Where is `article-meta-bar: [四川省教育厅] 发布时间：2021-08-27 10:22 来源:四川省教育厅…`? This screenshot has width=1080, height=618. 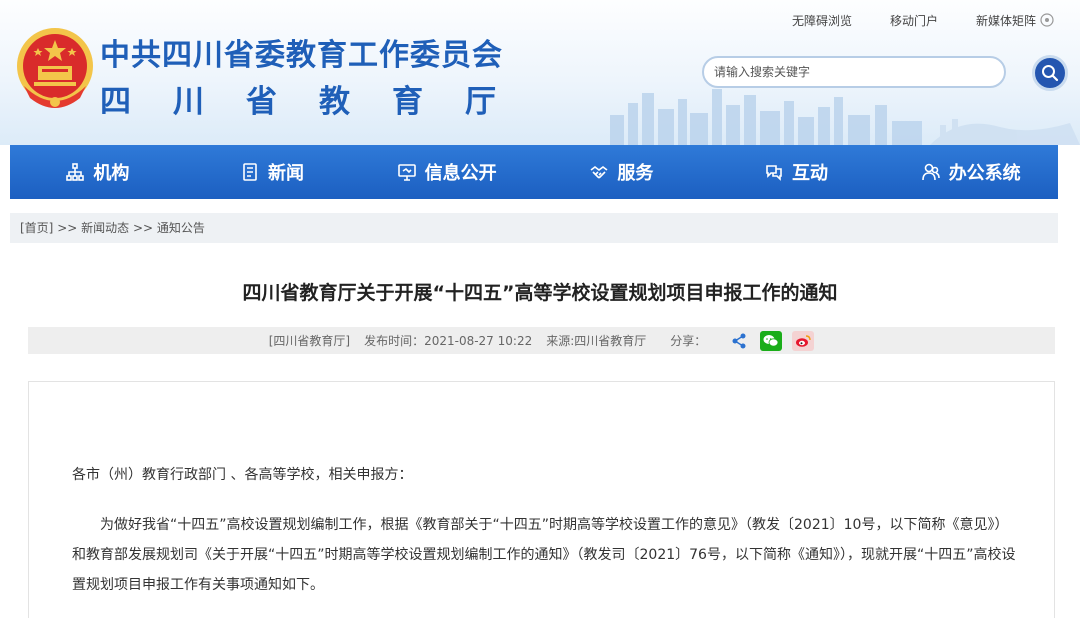 article-meta-bar: [四川省教育厅] 发布时间：2021-08-27 10:22 来源:四川省教育厅… is located at coordinates (541, 340).